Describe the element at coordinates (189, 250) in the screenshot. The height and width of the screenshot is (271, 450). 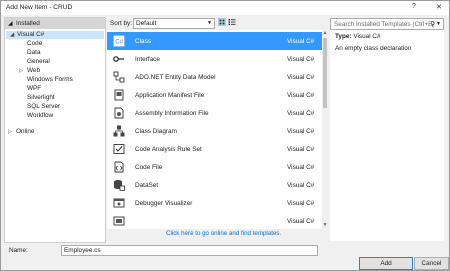
I see `name-field: Employee.cs` at that location.